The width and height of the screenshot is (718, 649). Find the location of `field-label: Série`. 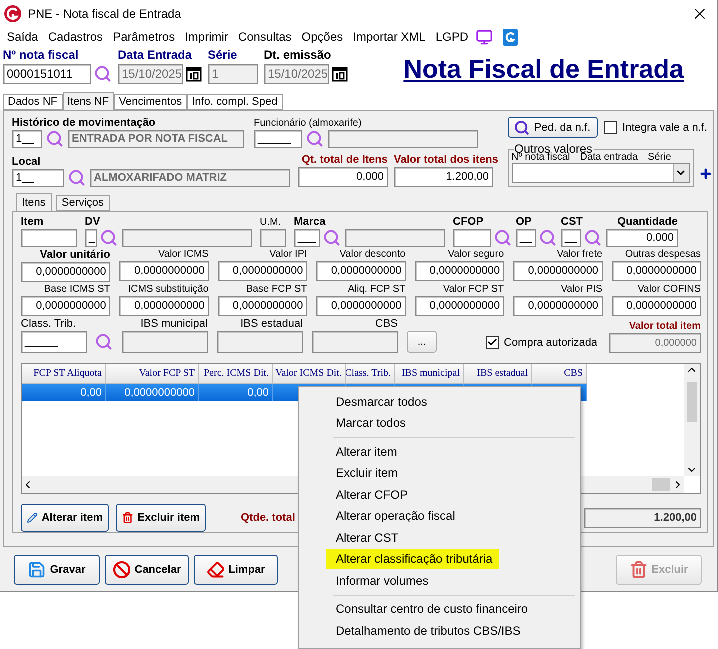

field-label: Série is located at coordinates (223, 55).